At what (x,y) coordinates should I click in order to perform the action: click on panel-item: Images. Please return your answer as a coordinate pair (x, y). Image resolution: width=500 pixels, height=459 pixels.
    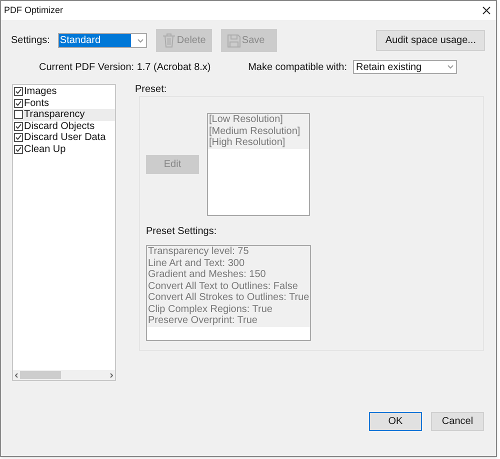
    Looking at the image, I should click on (64, 92).